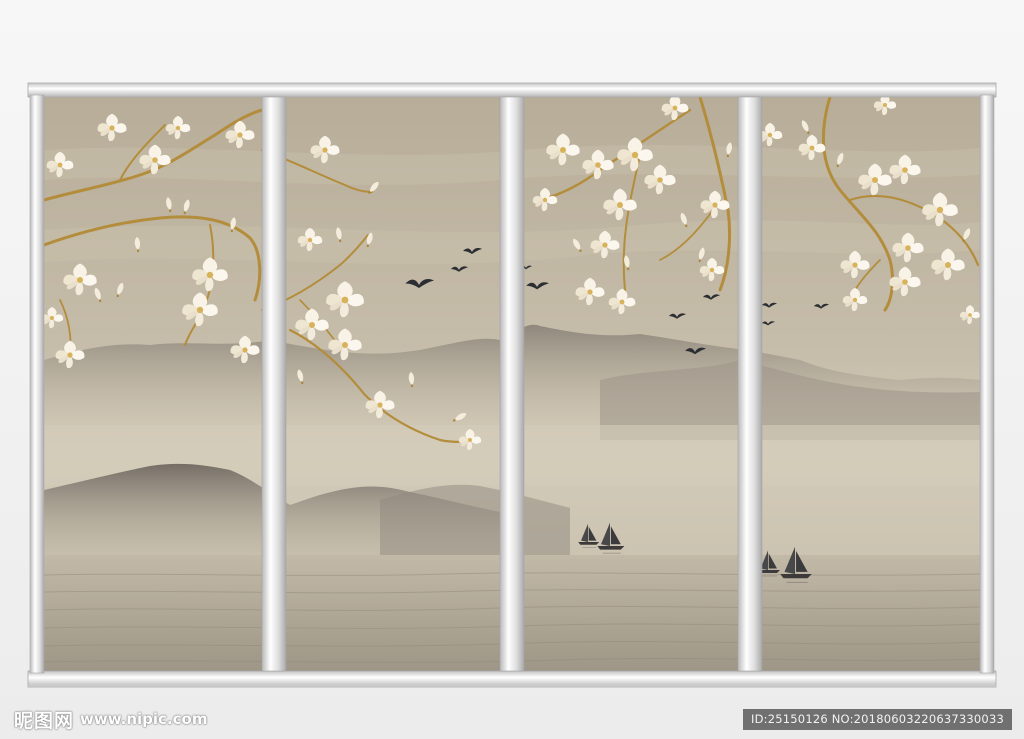  Describe the element at coordinates (44, 720) in the screenshot. I see `watermark-logo-text: 昵图网` at that location.